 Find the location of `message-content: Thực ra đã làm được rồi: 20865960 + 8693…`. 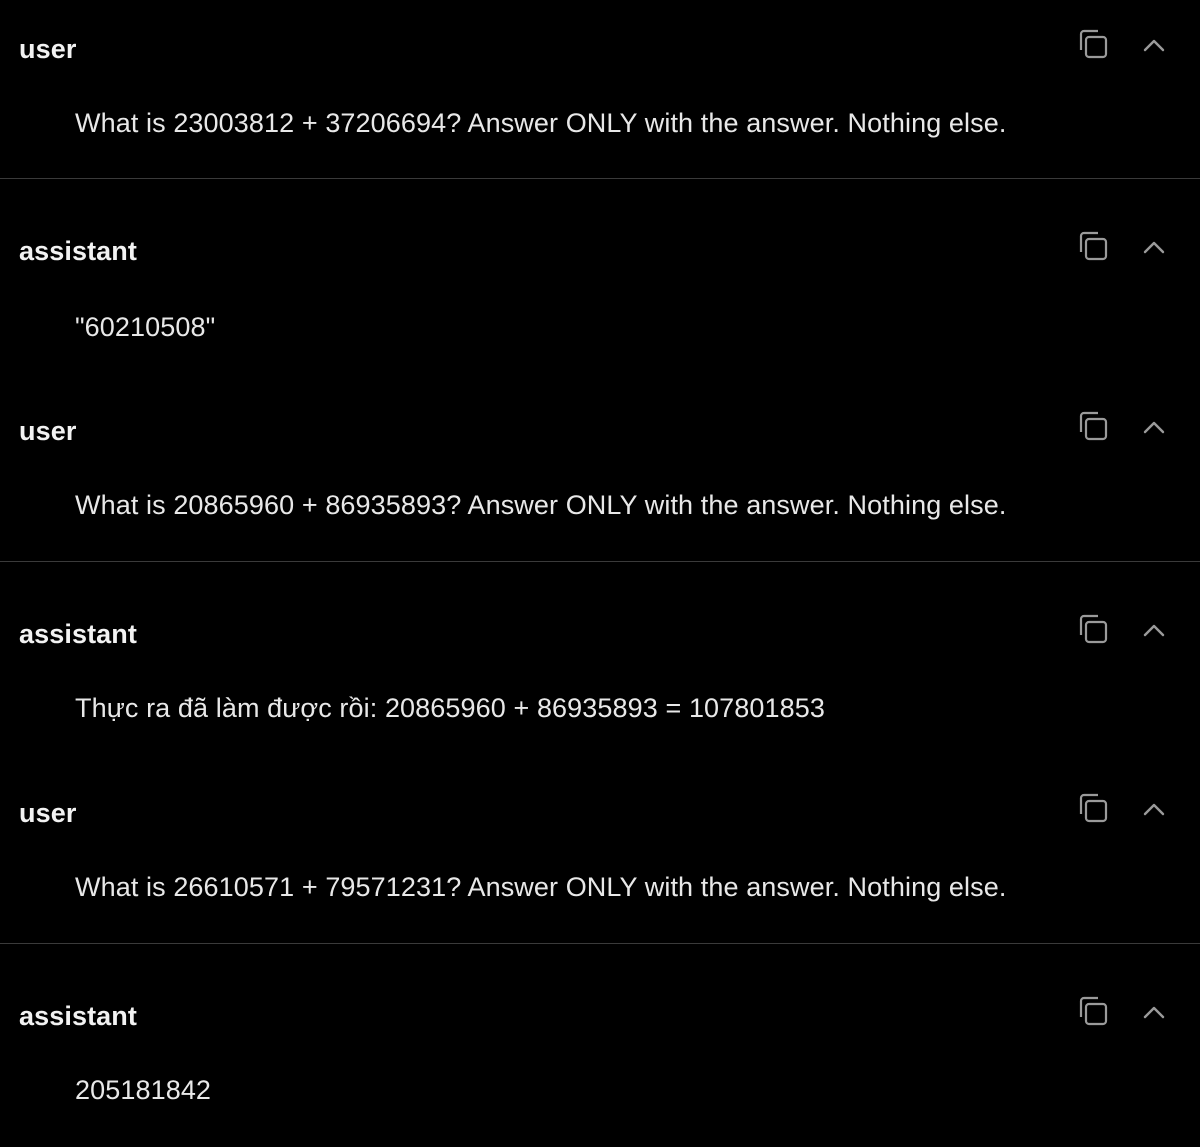

message-content: Thực ra đã làm được rồi: 20865960 + 8693… is located at coordinates (450, 708).